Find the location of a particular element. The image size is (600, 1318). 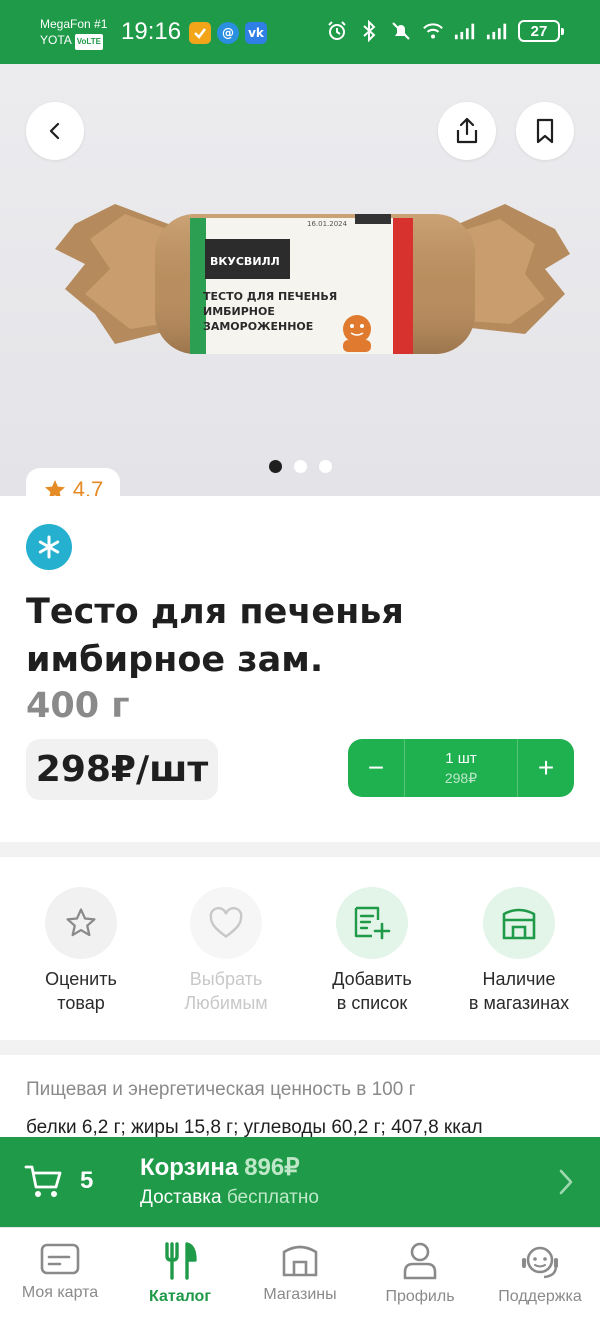

package-name-1: ТЕСТО ДЛЯ ПЕЧЕНЬЯ is located at coordinates (270, 296).